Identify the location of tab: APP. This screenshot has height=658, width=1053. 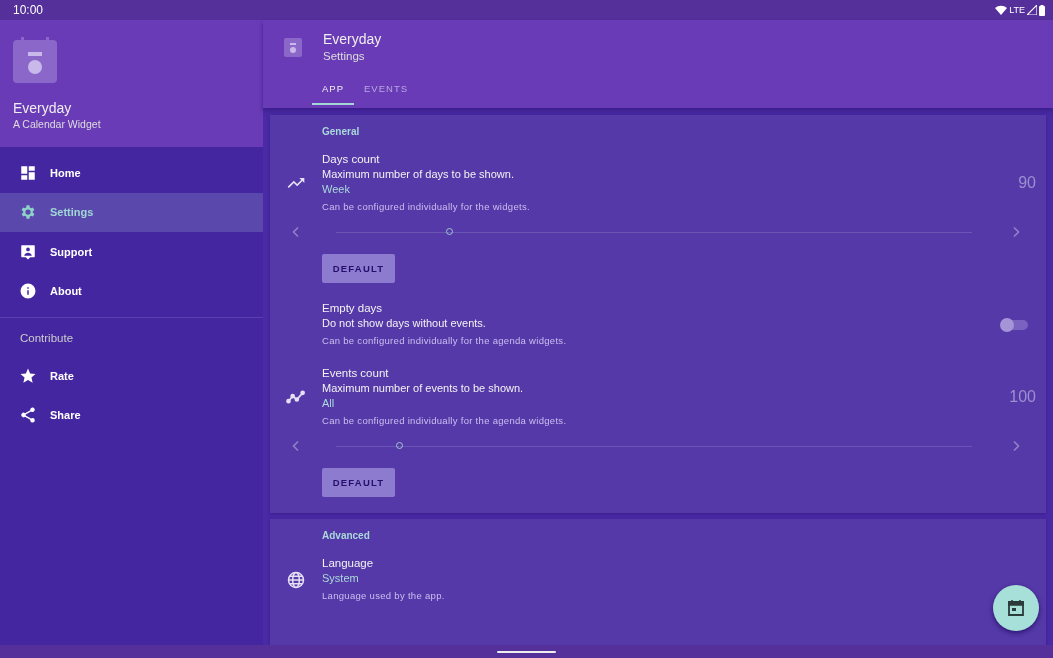
(333, 91).